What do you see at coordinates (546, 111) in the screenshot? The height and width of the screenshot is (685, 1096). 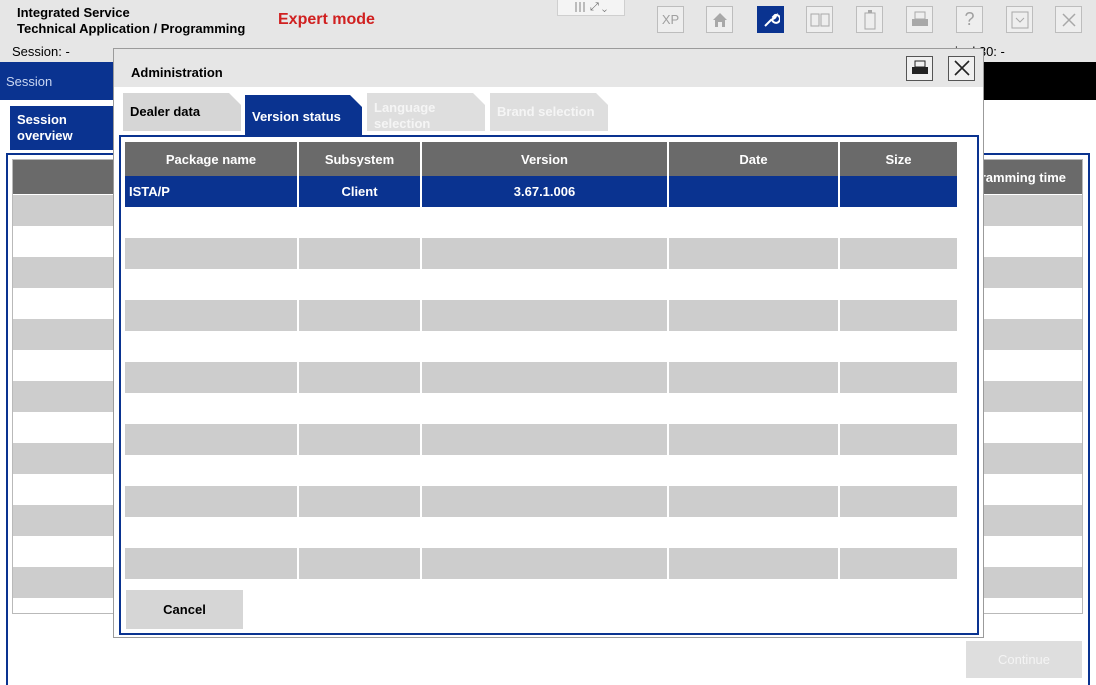 I see `tab-brand-label: Brand selection` at bounding box center [546, 111].